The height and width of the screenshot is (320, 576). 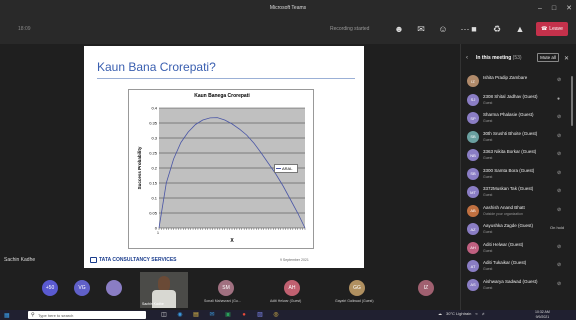 I want to click on presenter-name: Sachin Kadhe, so click(x=20, y=260).